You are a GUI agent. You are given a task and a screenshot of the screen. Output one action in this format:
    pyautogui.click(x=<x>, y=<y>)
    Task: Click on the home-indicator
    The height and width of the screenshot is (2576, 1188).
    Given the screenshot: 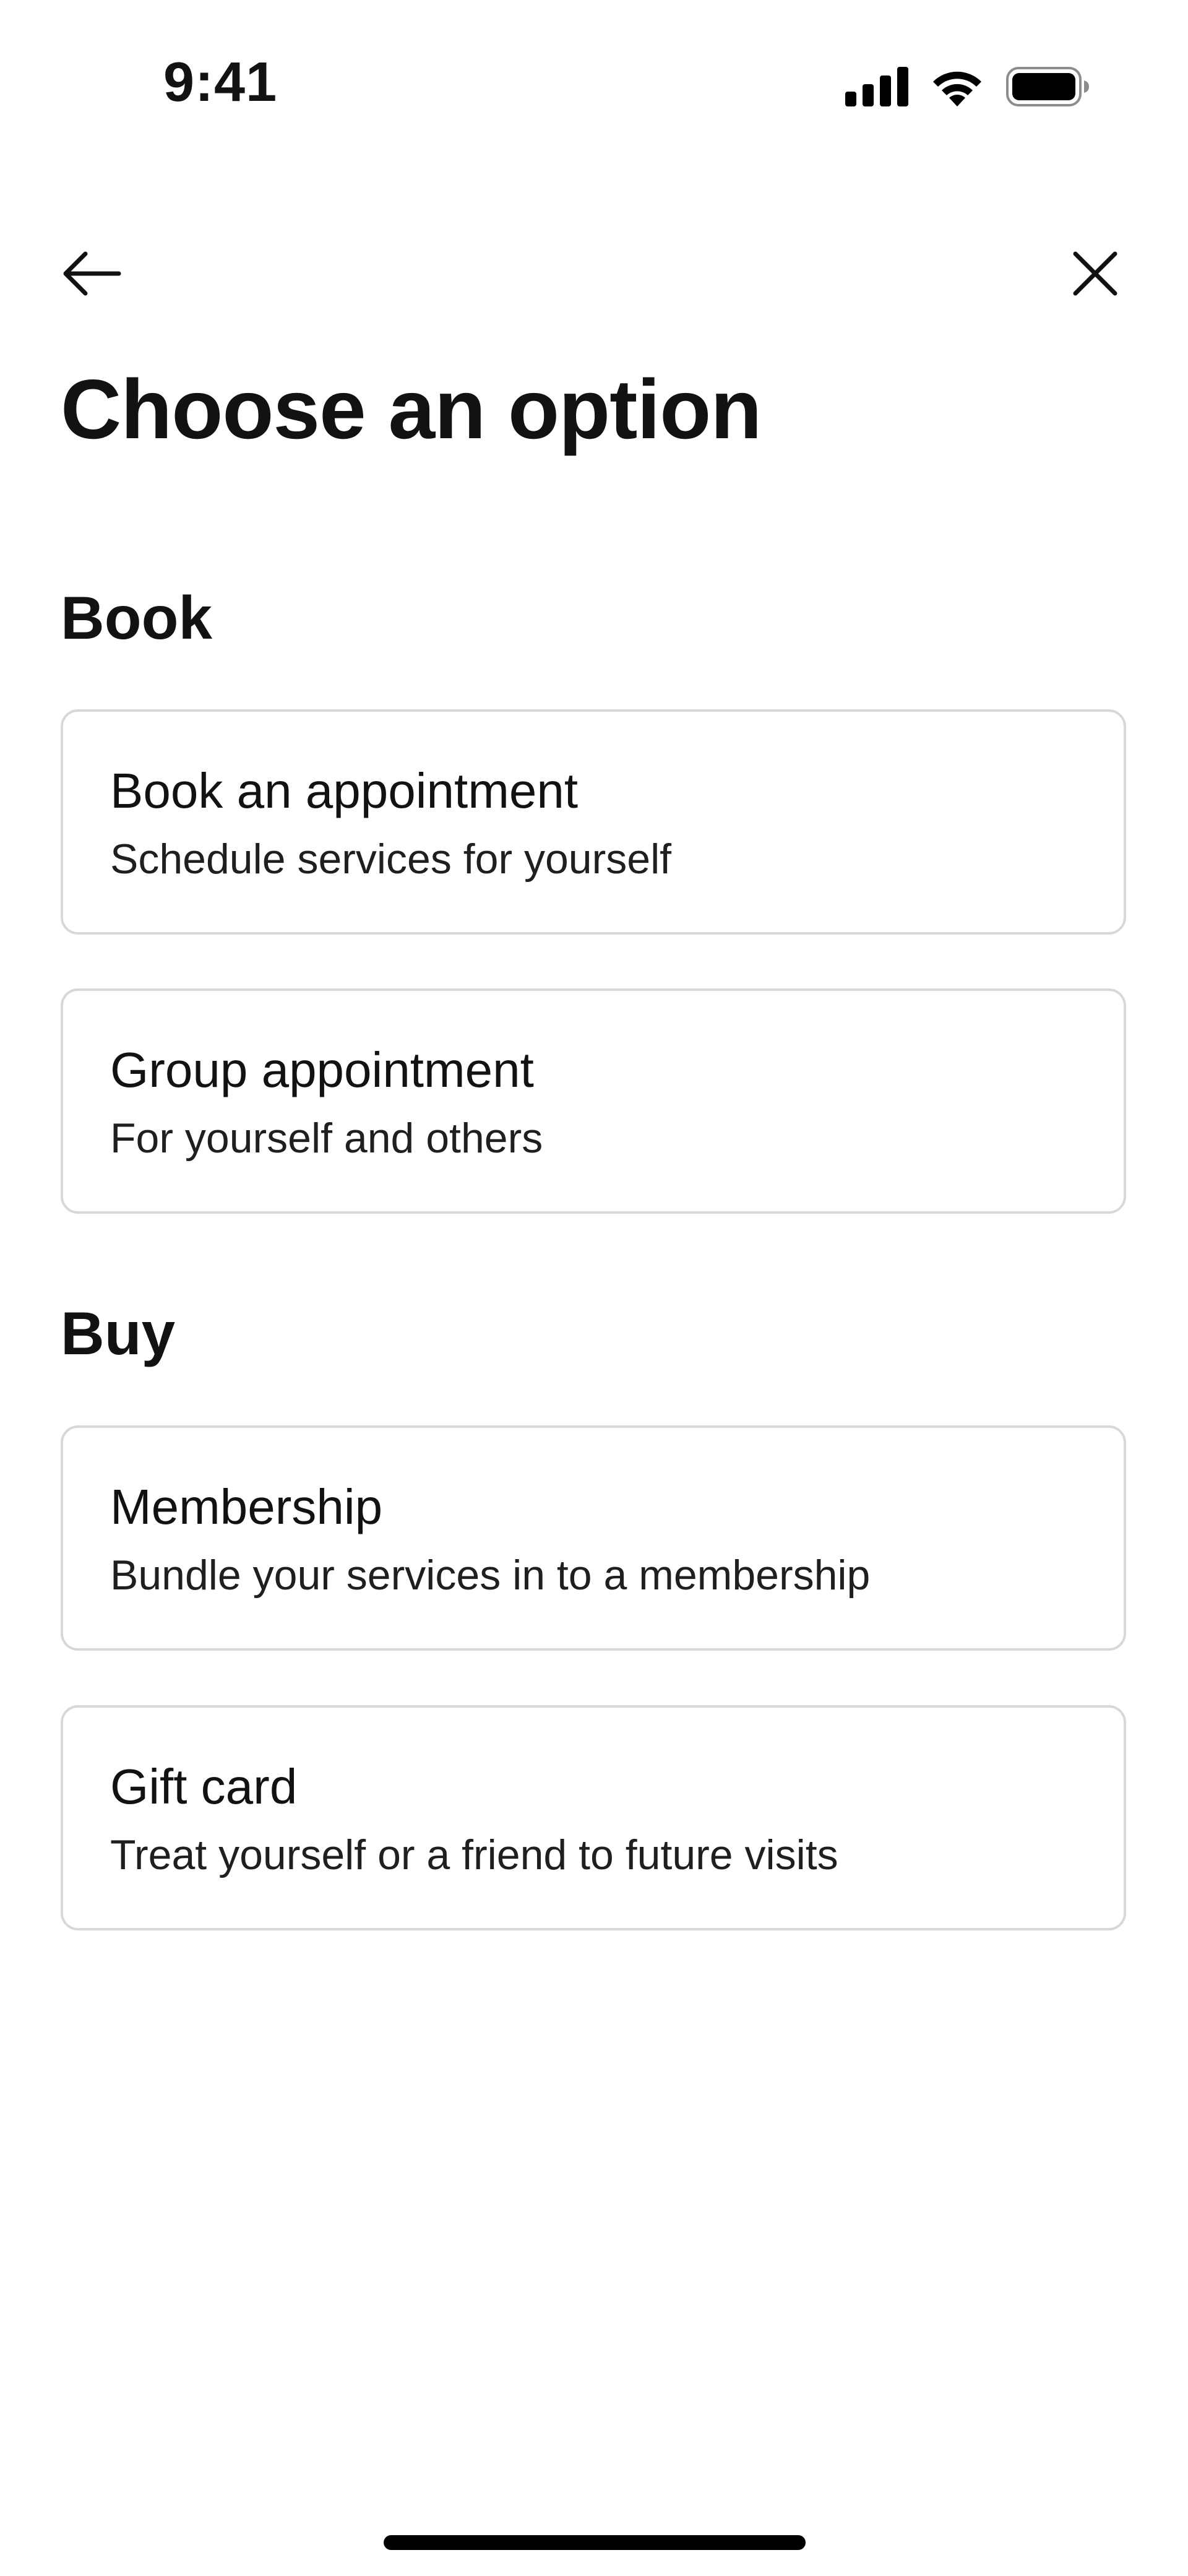 What is the action you would take?
    pyautogui.click(x=595, y=2542)
    